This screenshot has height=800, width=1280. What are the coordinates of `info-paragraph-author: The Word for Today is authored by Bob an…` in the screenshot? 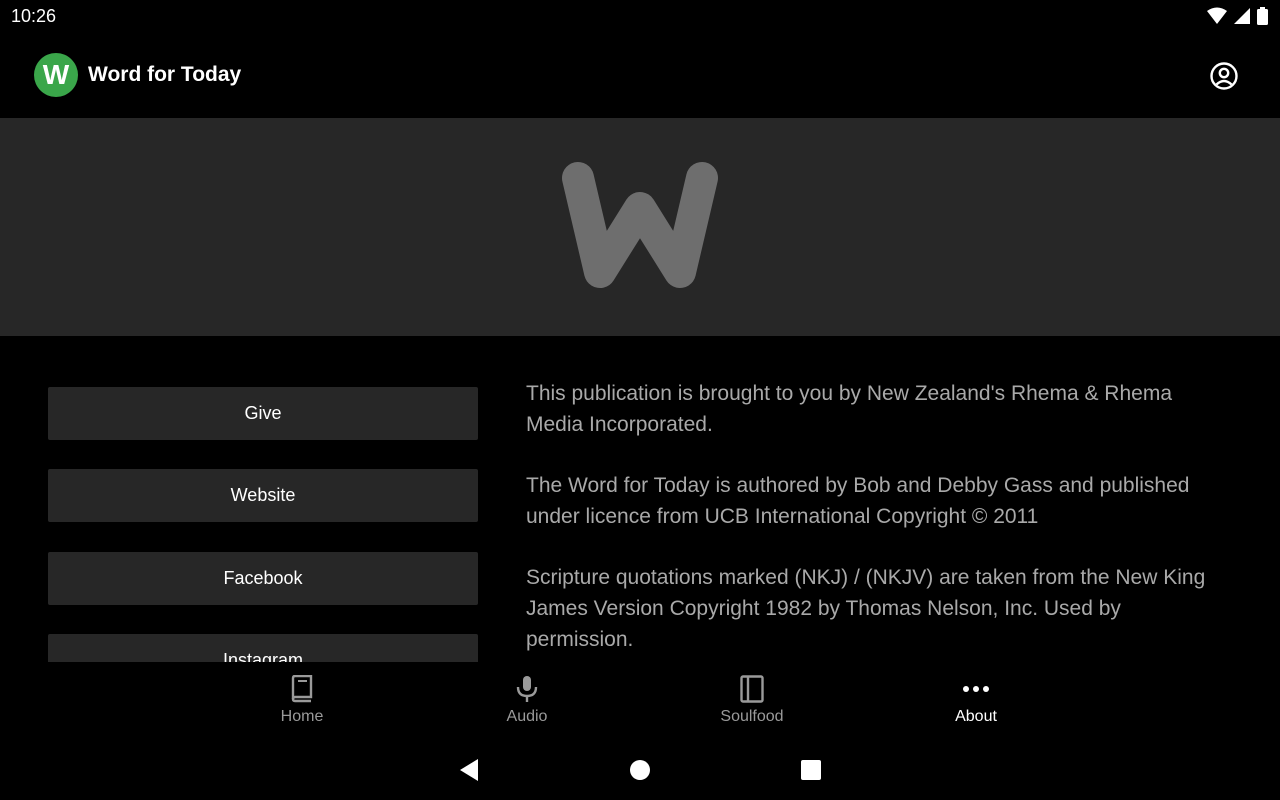 It's located at (858, 501).